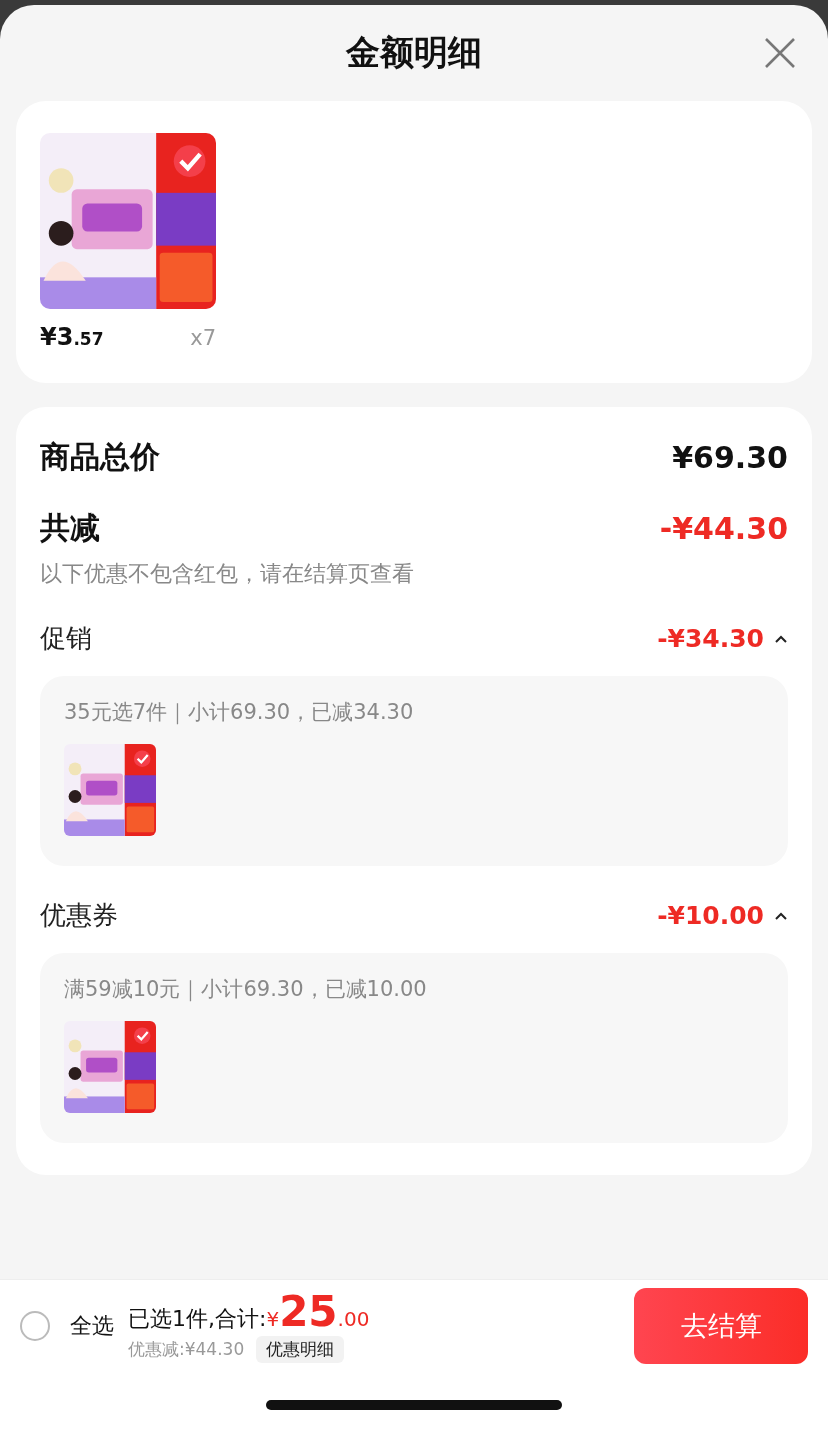 The width and height of the screenshot is (828, 1438). Describe the element at coordinates (79, 915) in the screenshot. I see `discount-label: 优惠券` at that location.